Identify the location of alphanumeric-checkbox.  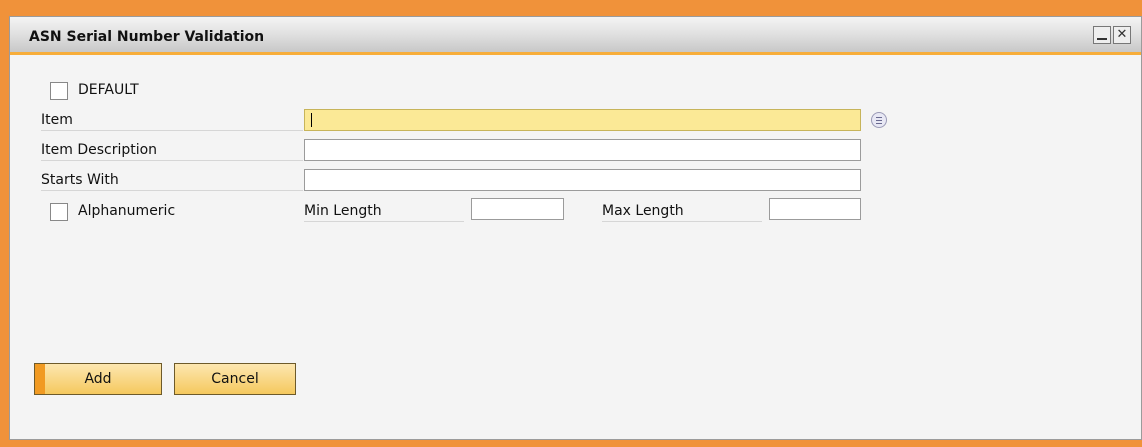
(59, 212).